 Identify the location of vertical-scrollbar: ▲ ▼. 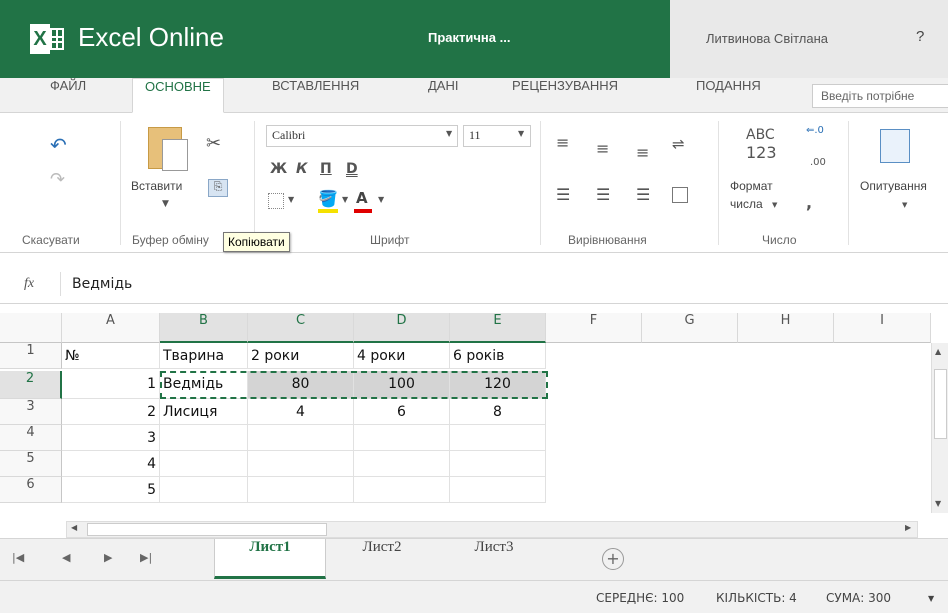
(939, 428).